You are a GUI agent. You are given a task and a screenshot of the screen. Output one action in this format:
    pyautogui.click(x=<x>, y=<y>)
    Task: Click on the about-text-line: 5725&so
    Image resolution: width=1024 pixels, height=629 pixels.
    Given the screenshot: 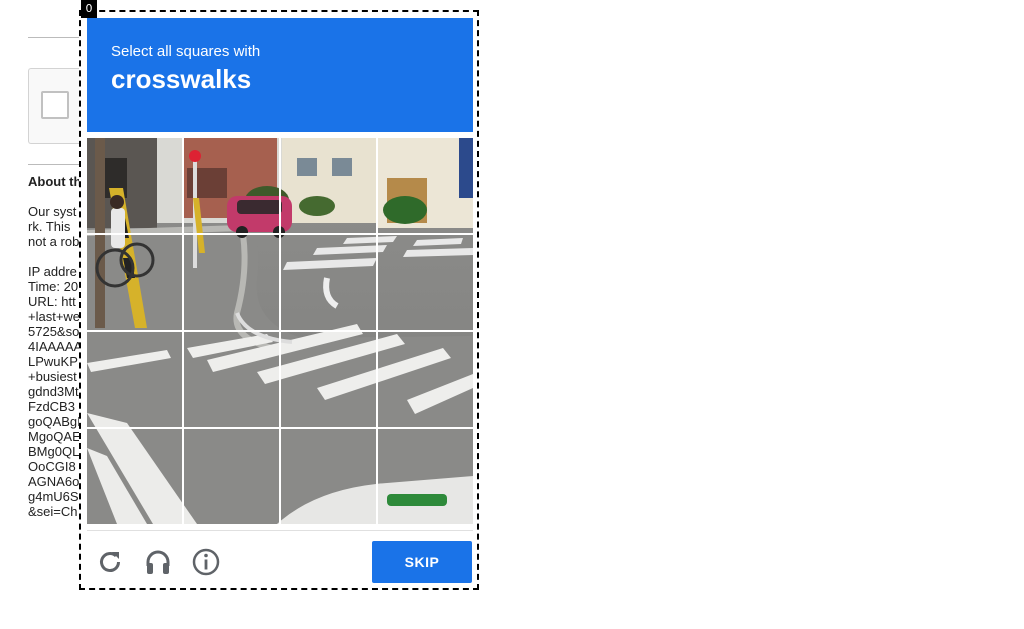 What is the action you would take?
    pyautogui.click(x=54, y=331)
    